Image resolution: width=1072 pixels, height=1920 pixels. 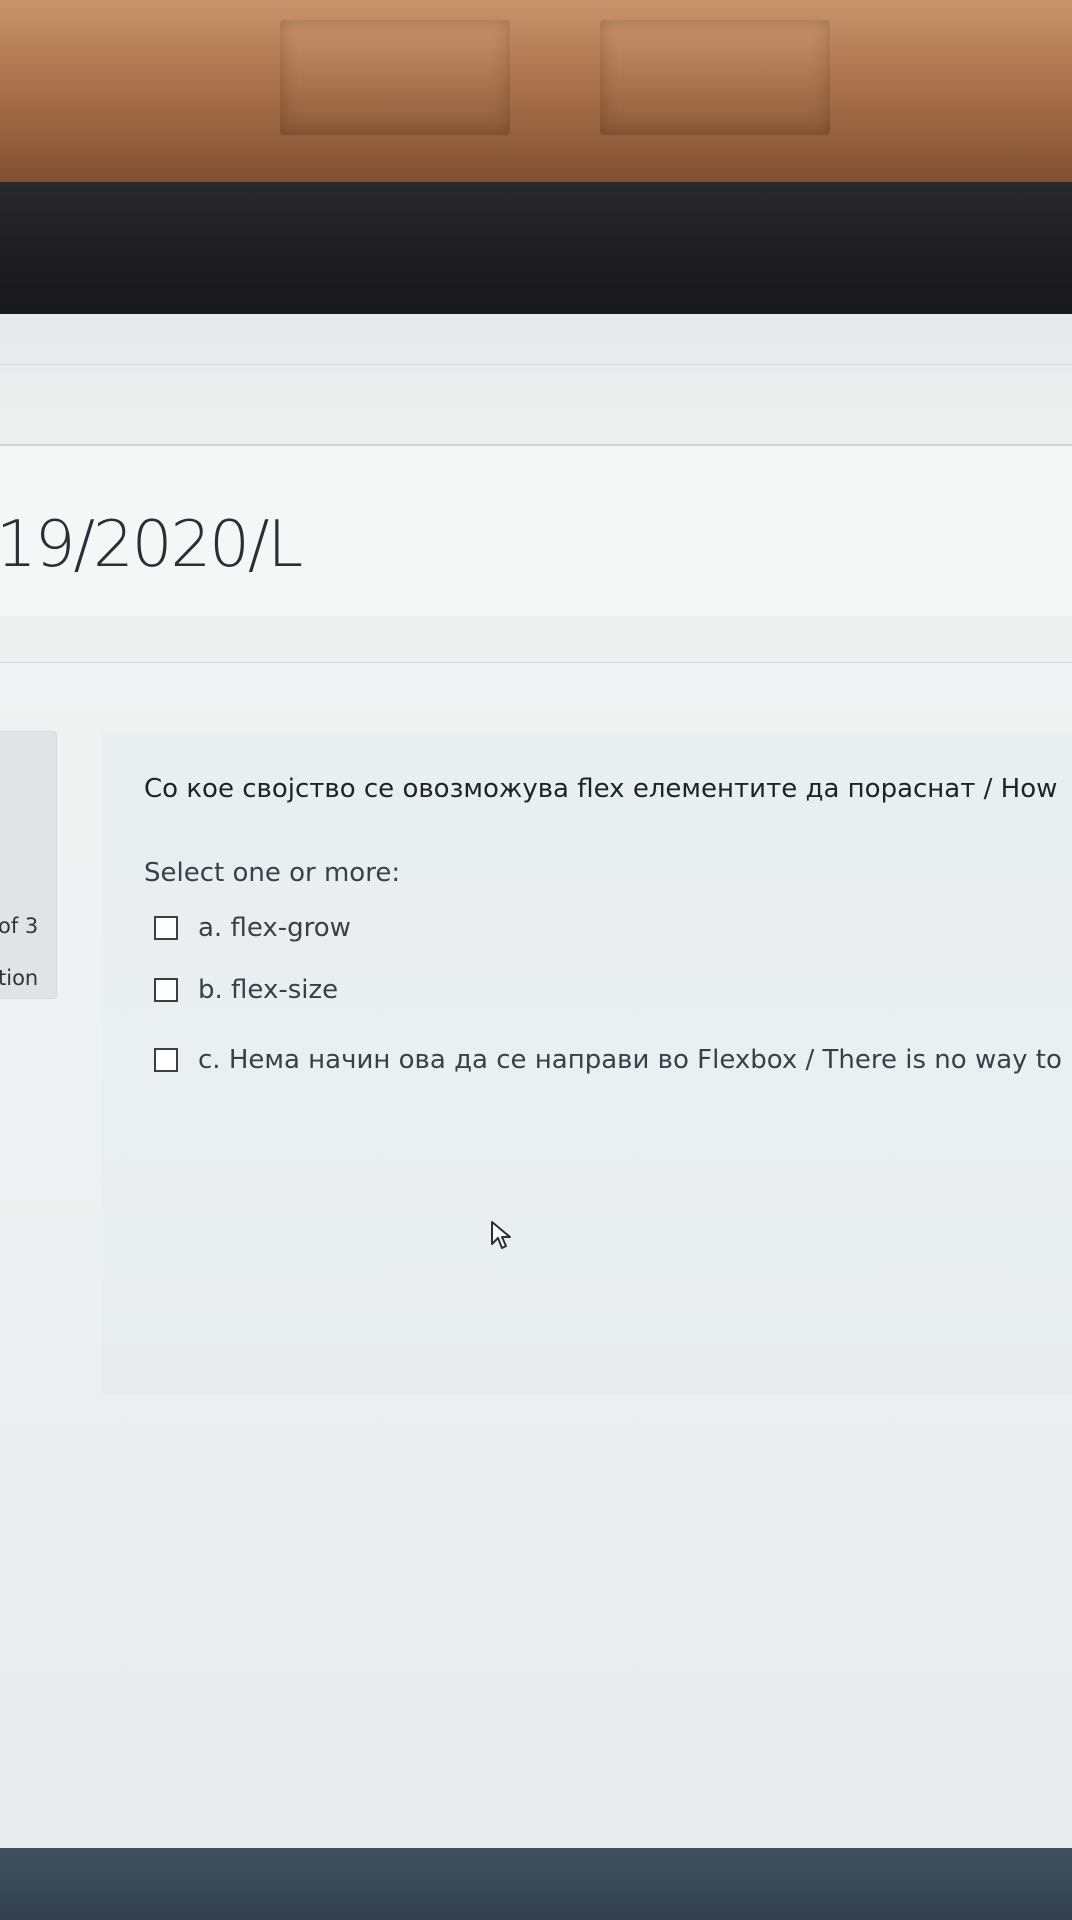 I want to click on page-title: 19/2020/L, so click(x=151, y=545).